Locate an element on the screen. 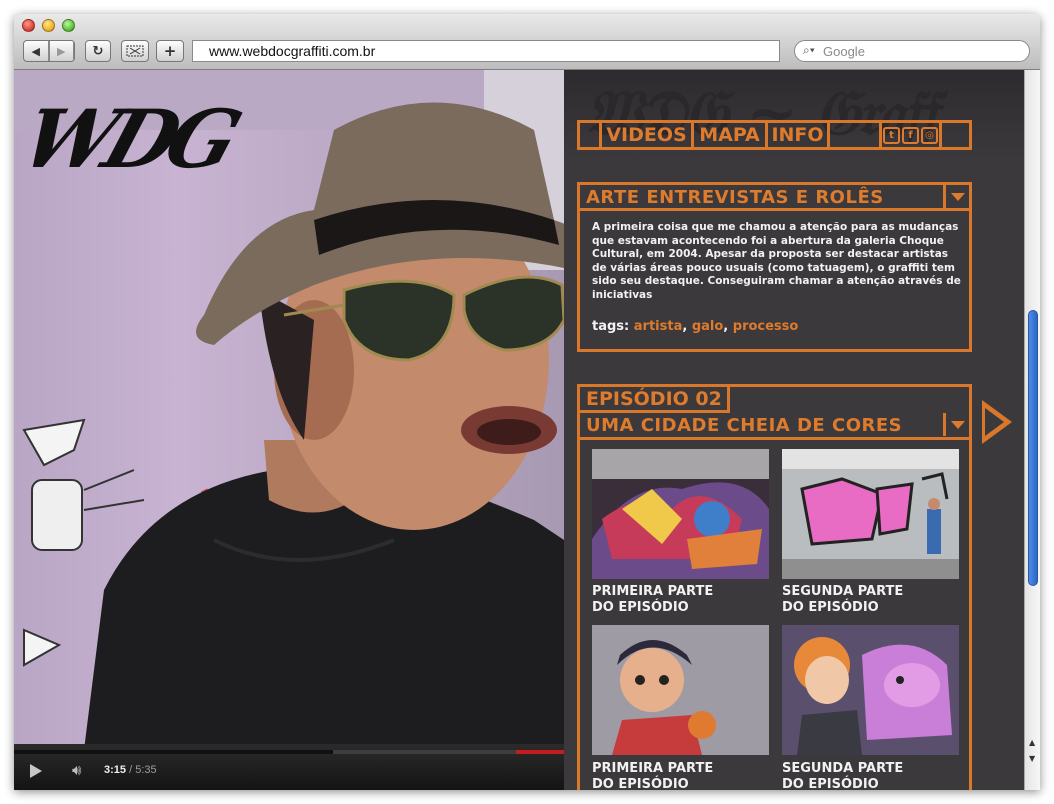 The height and width of the screenshot is (804, 1054). facebook-icon: f is located at coordinates (910, 135).